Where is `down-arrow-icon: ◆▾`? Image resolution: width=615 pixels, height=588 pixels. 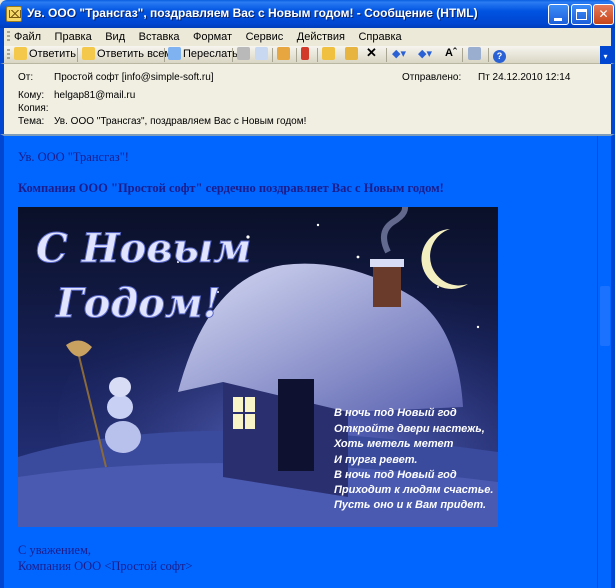
down-arrow-icon: ◆▾ is located at coordinates (425, 54).